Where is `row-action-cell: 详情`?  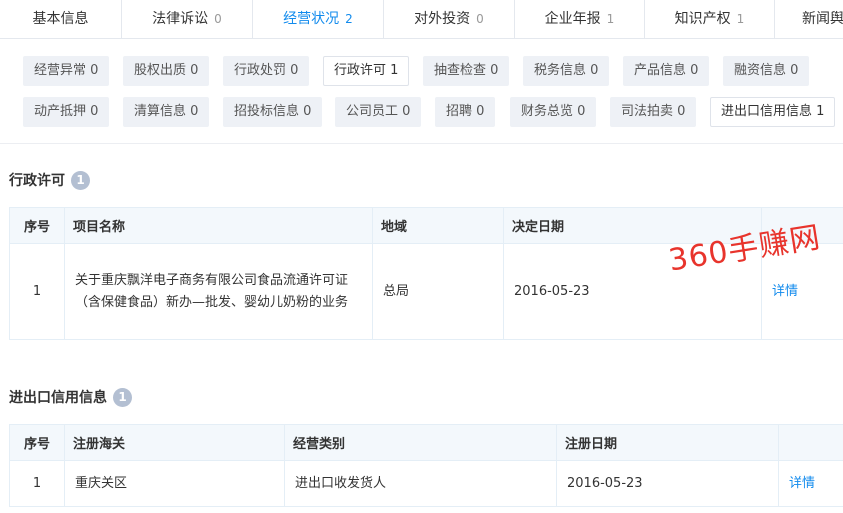 row-action-cell: 详情 is located at coordinates (810, 483).